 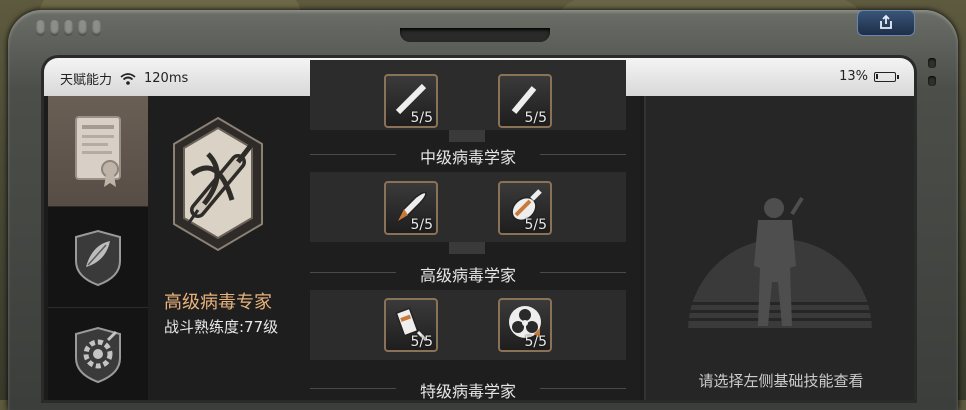 I want to click on tier-label: 特级病毒学家, so click(x=468, y=389).